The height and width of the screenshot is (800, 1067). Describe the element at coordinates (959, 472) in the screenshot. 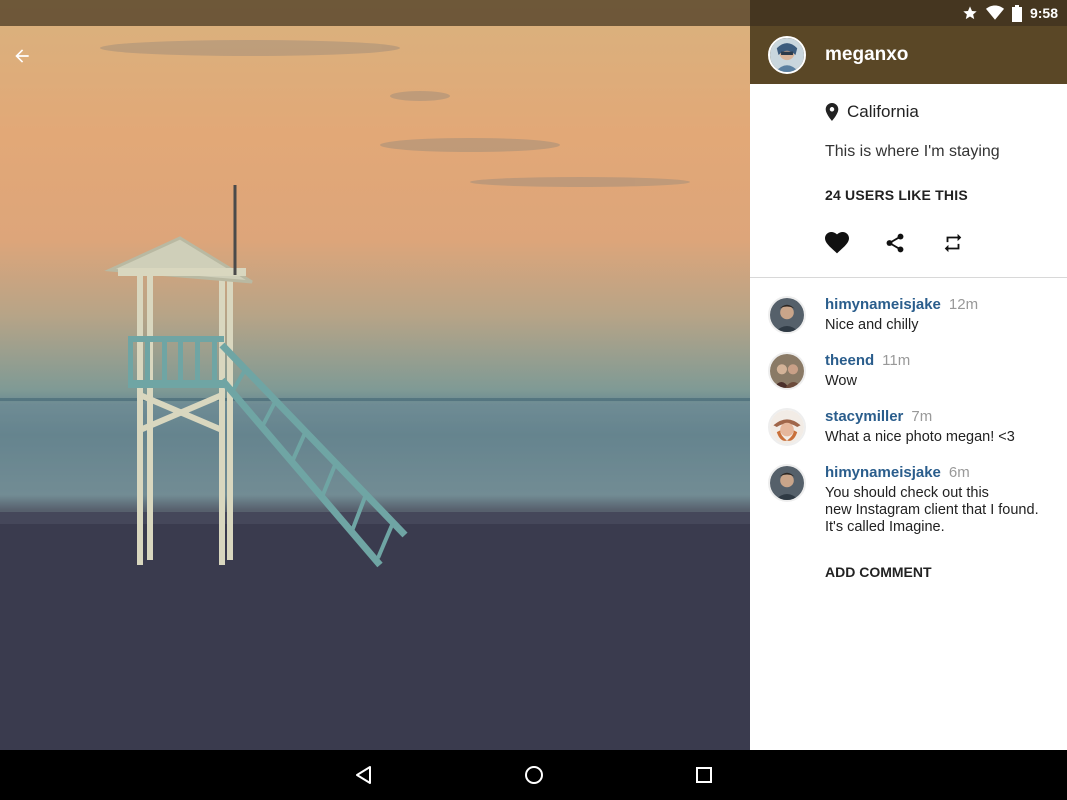

I see `comment-time: 6m` at that location.